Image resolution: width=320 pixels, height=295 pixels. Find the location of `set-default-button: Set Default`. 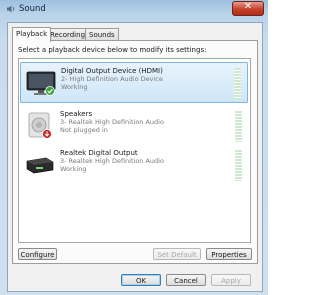

set-default-button: Set Default is located at coordinates (177, 254).